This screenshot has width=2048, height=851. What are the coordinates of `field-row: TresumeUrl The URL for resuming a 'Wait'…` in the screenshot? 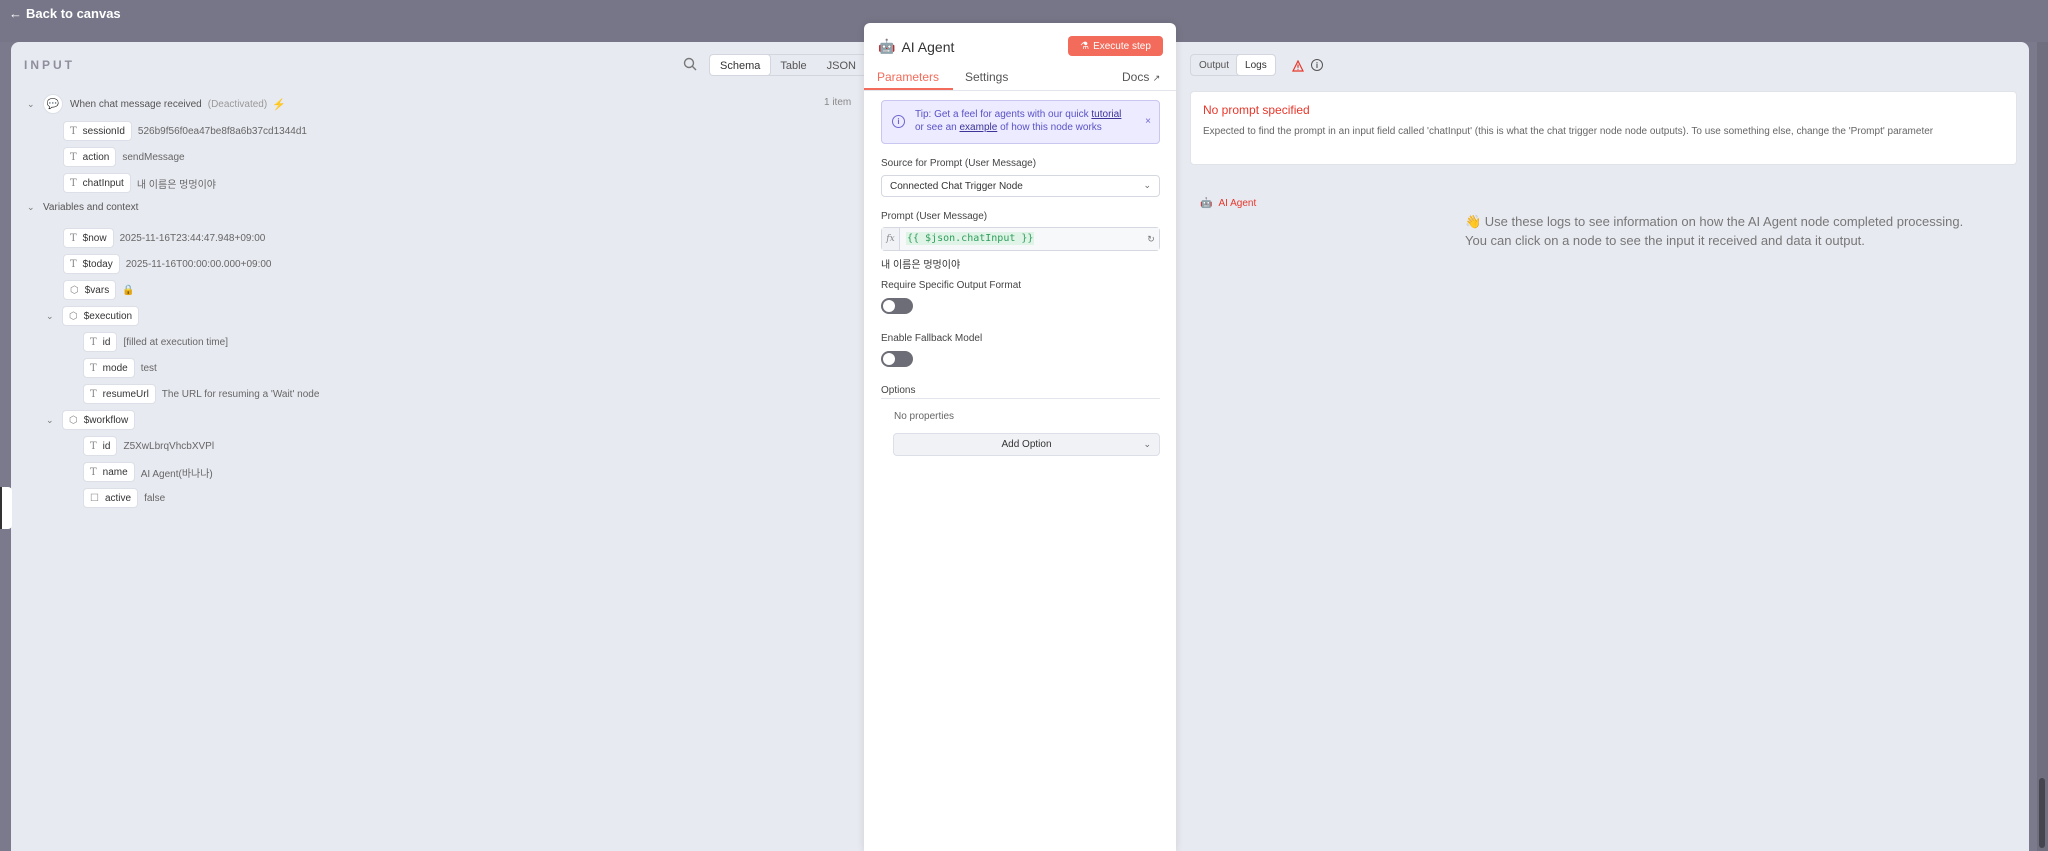 It's located at (201, 394).